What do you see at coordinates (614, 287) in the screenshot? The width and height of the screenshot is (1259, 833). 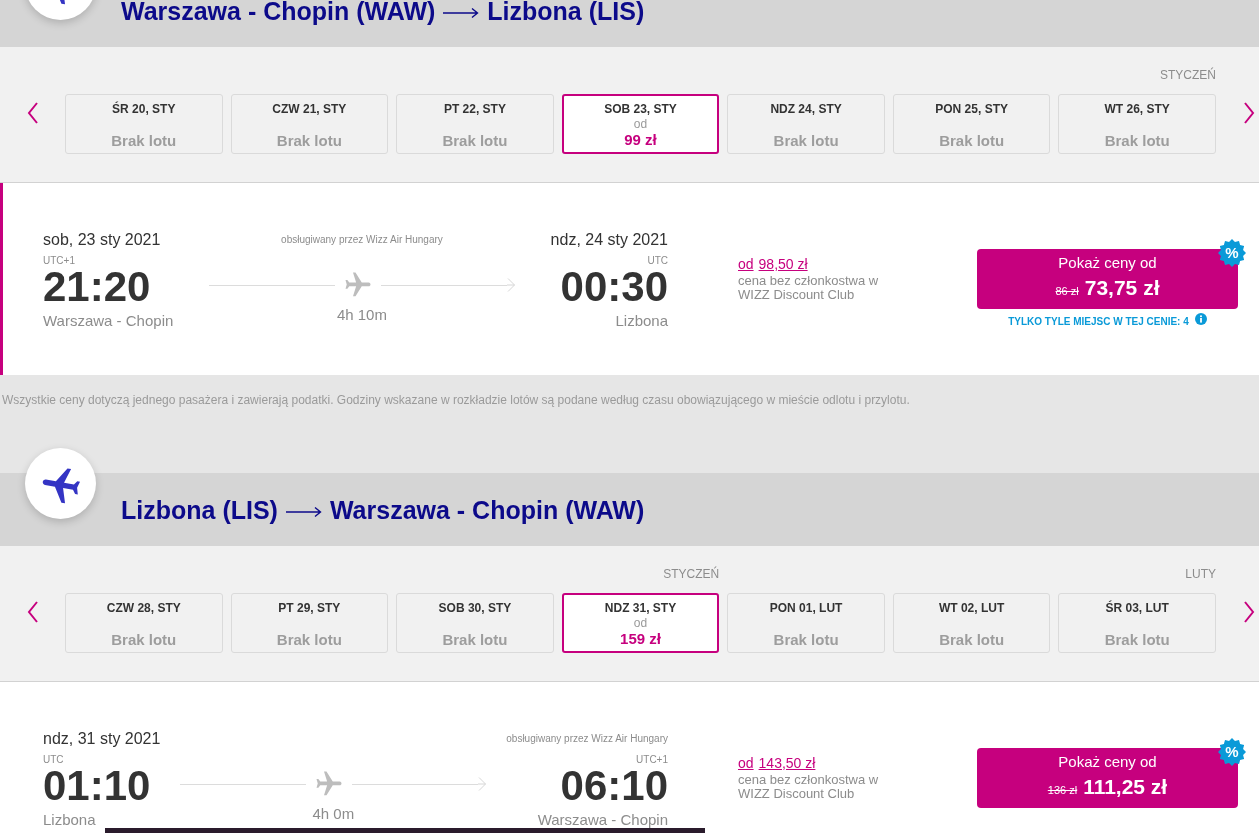 I see `arrival-time: 00:30` at bounding box center [614, 287].